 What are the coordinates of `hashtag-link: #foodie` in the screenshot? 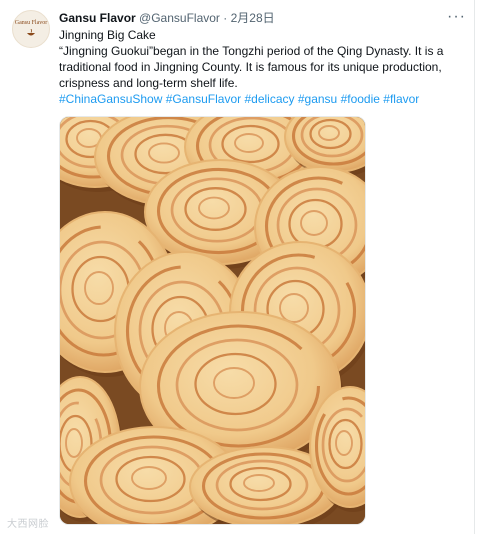 It's located at (360, 99).